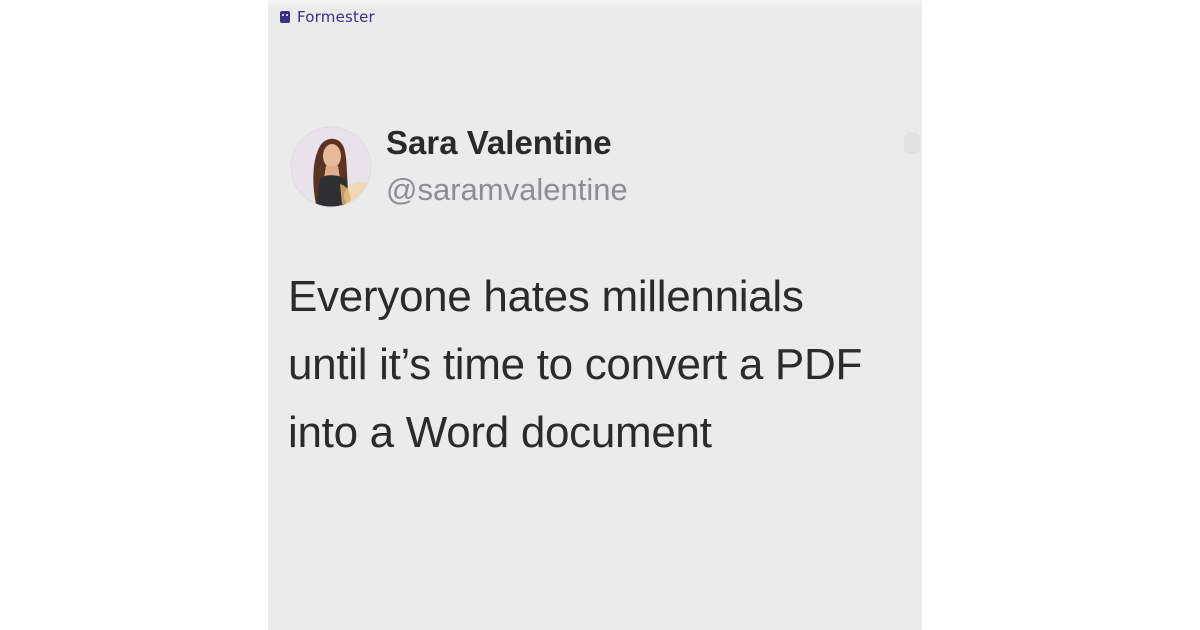 The width and height of the screenshot is (1200, 630). I want to click on tweet-text-line: until it’s time to convert a PDF, so click(575, 364).